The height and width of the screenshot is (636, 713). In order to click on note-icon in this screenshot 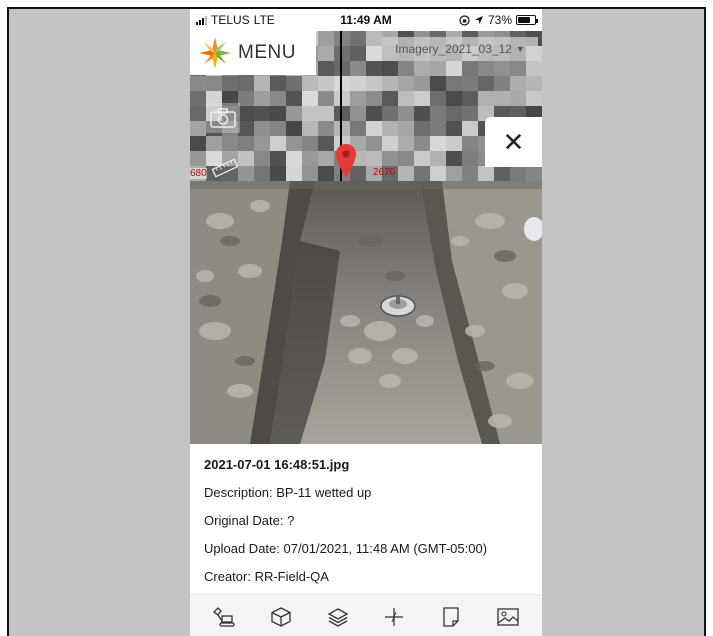, I will do `click(451, 616)`.